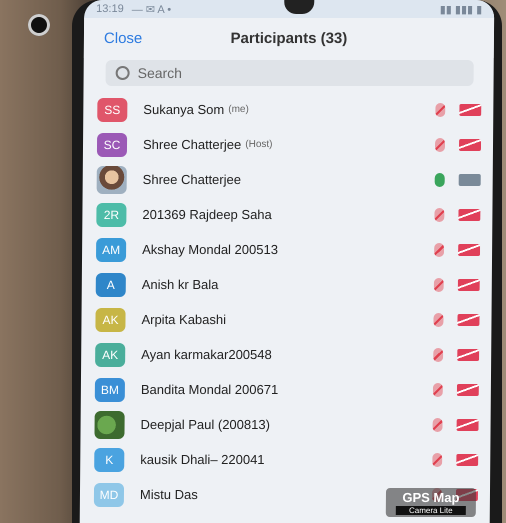  Describe the element at coordinates (111, 249) in the screenshot. I see `avatar: AM` at that location.